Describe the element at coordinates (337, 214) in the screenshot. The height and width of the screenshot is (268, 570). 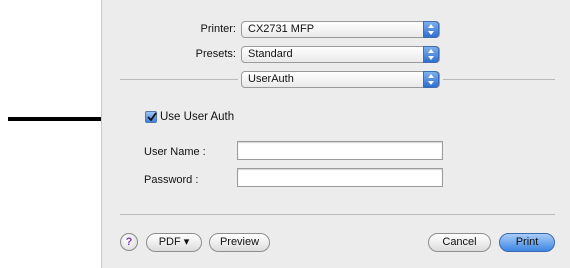
I see `footer-separator` at that location.